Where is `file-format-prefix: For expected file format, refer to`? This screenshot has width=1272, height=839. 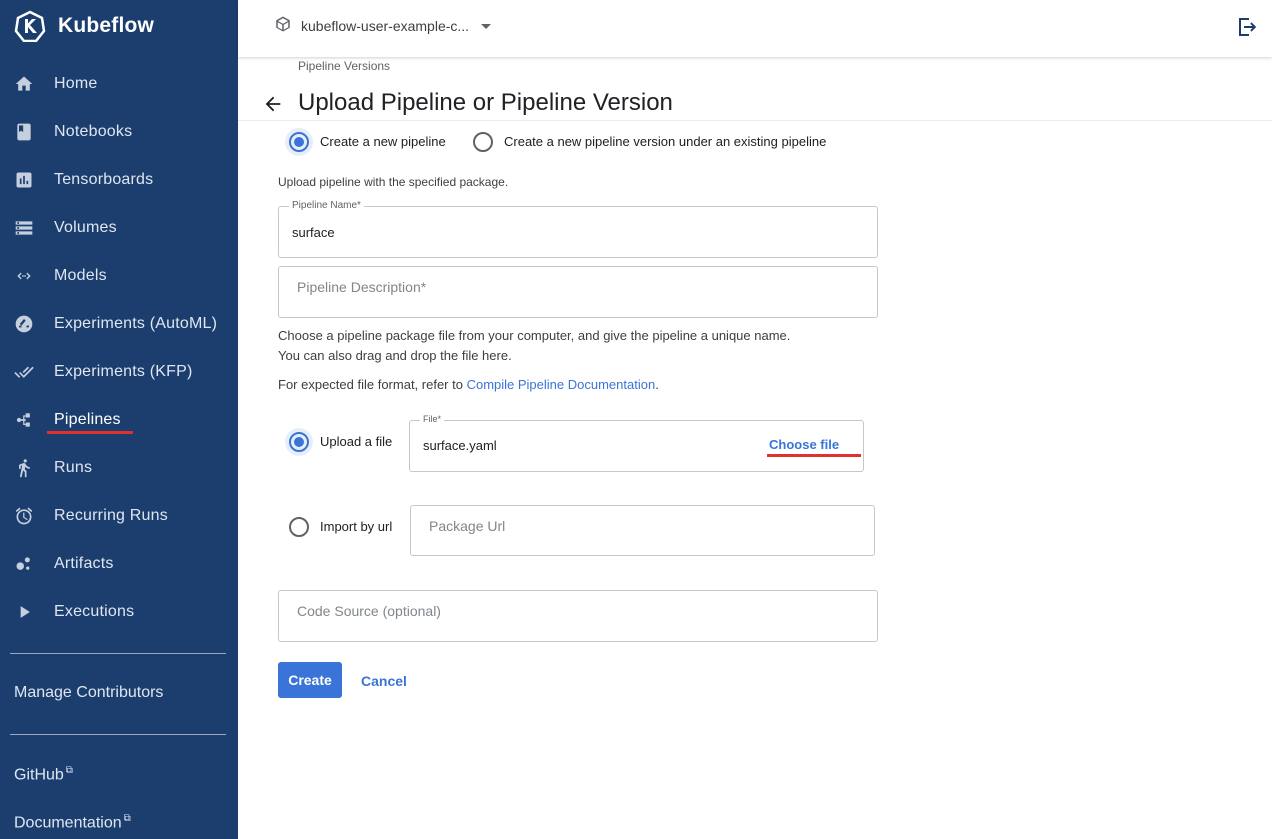
file-format-prefix: For expected file format, refer to is located at coordinates (372, 384).